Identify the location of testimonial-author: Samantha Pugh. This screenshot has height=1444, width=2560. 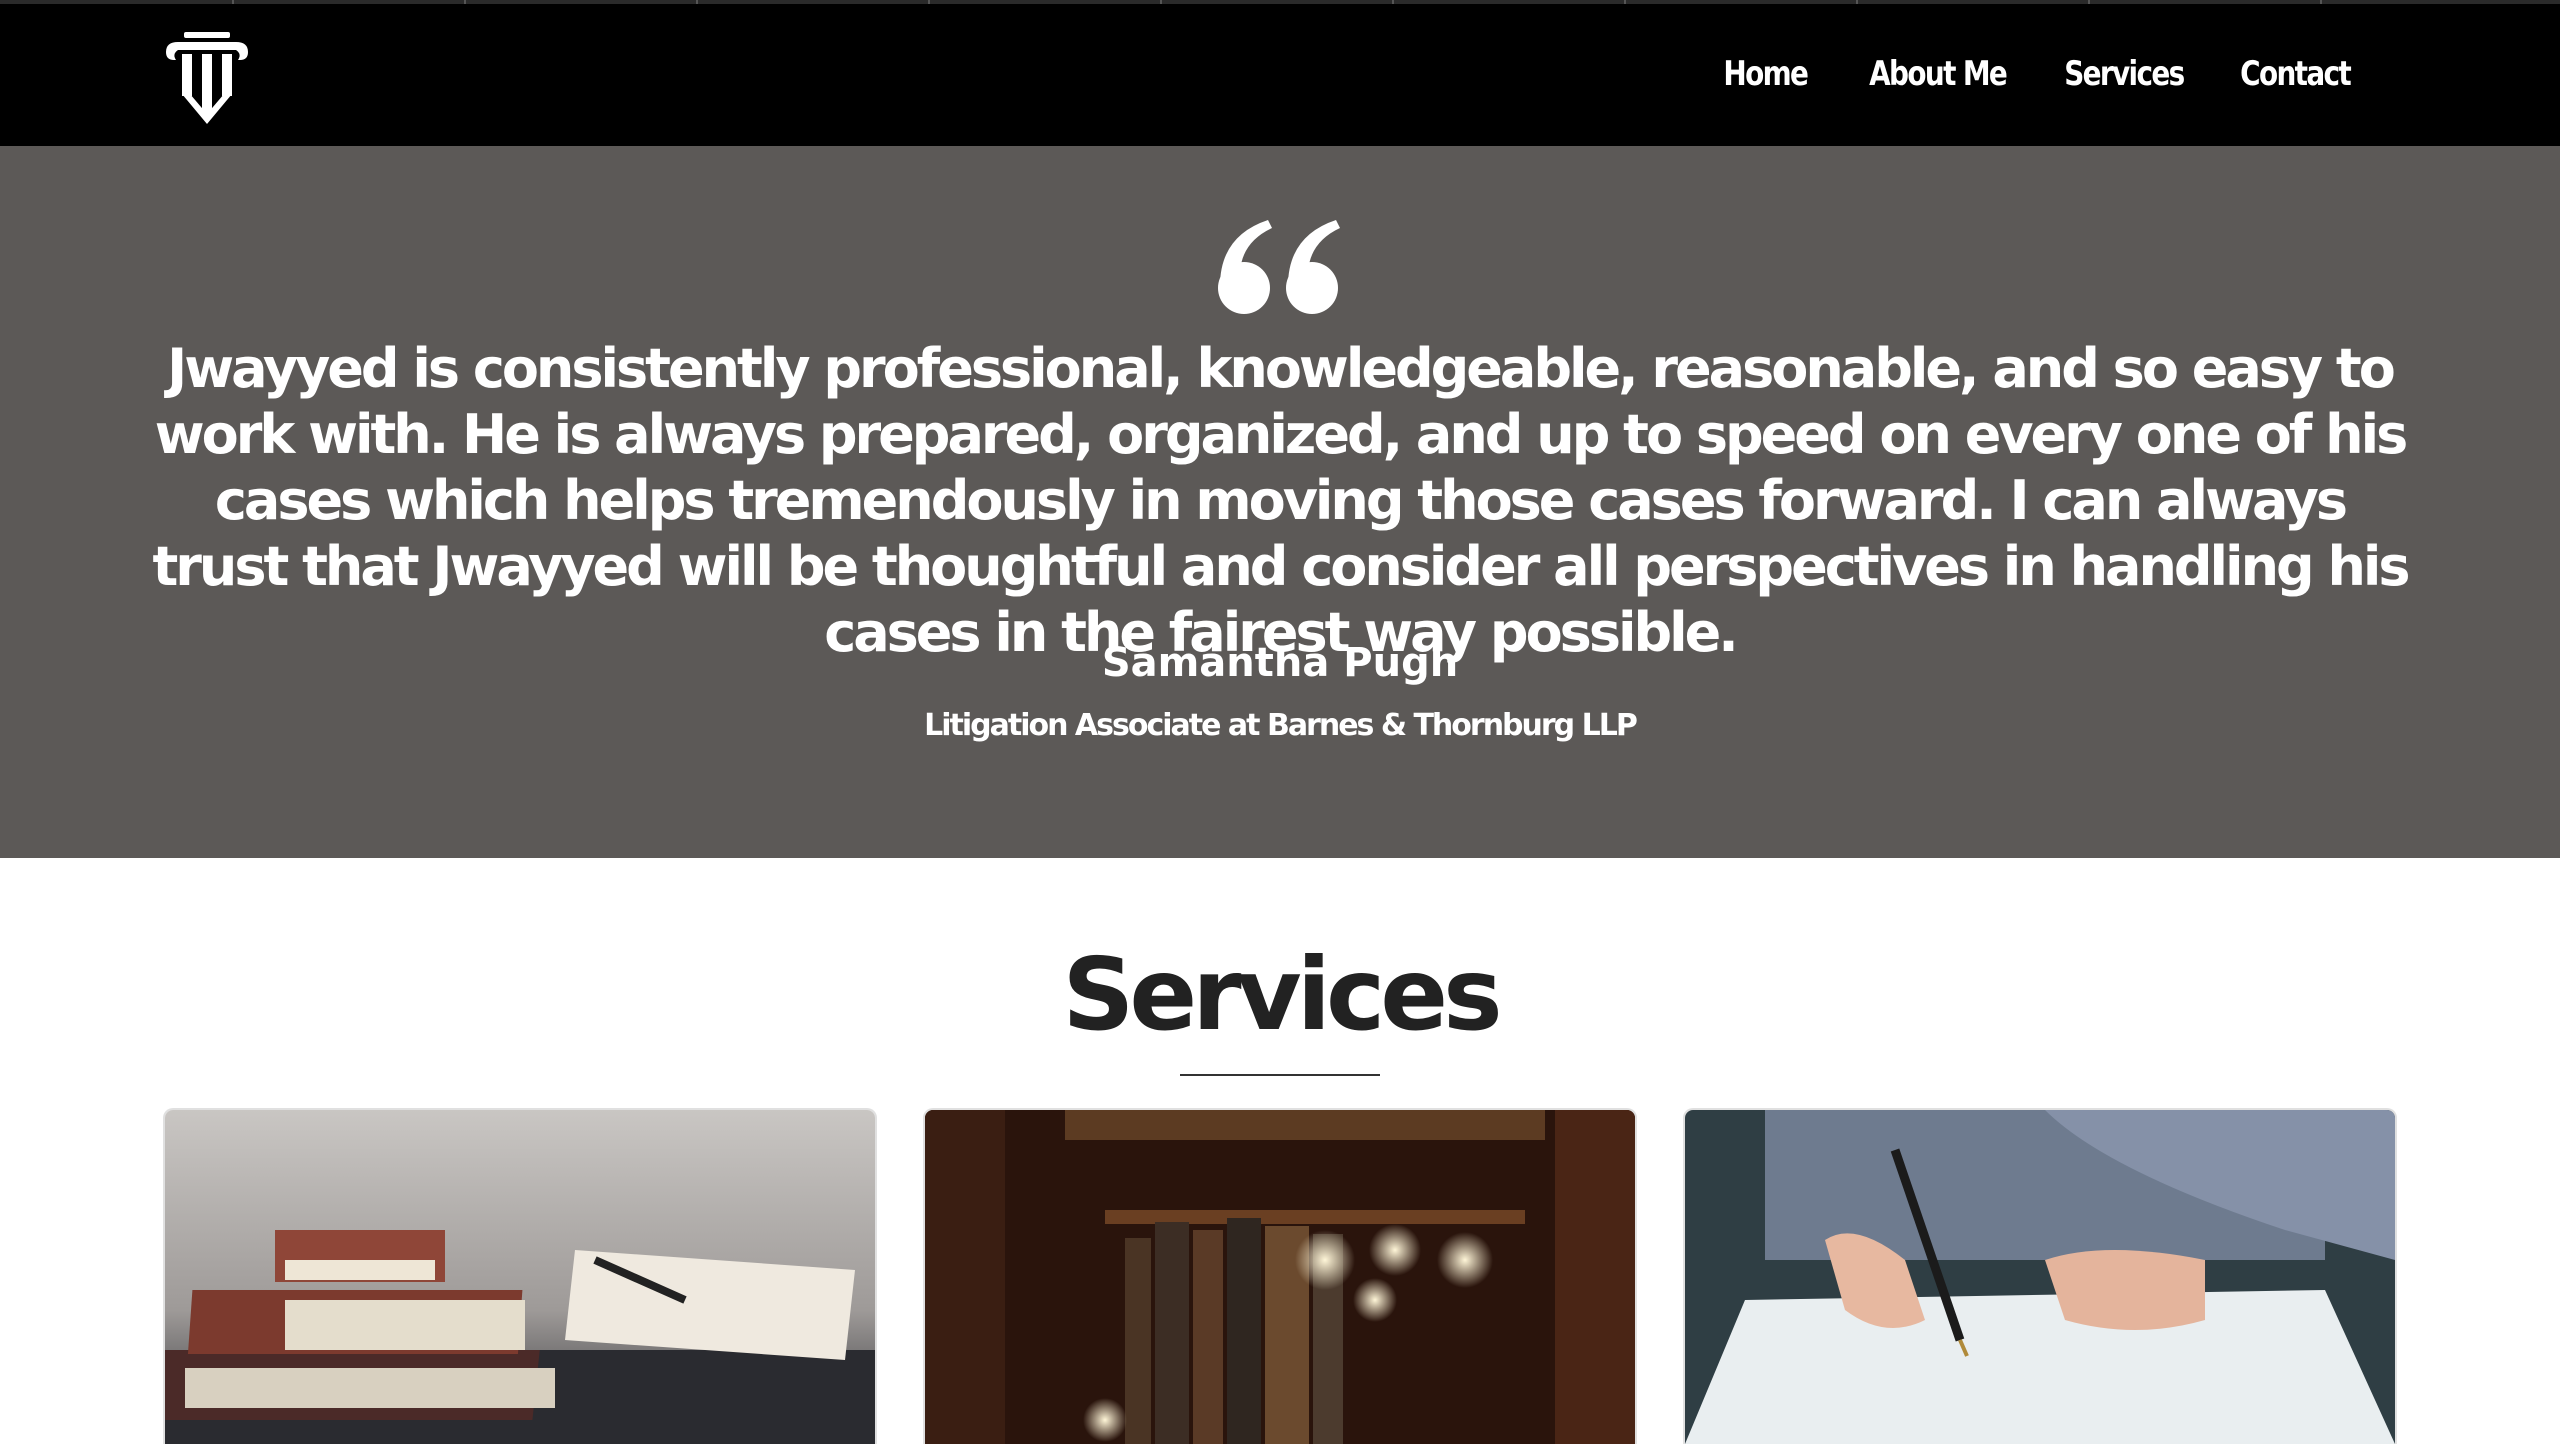
(1280, 663).